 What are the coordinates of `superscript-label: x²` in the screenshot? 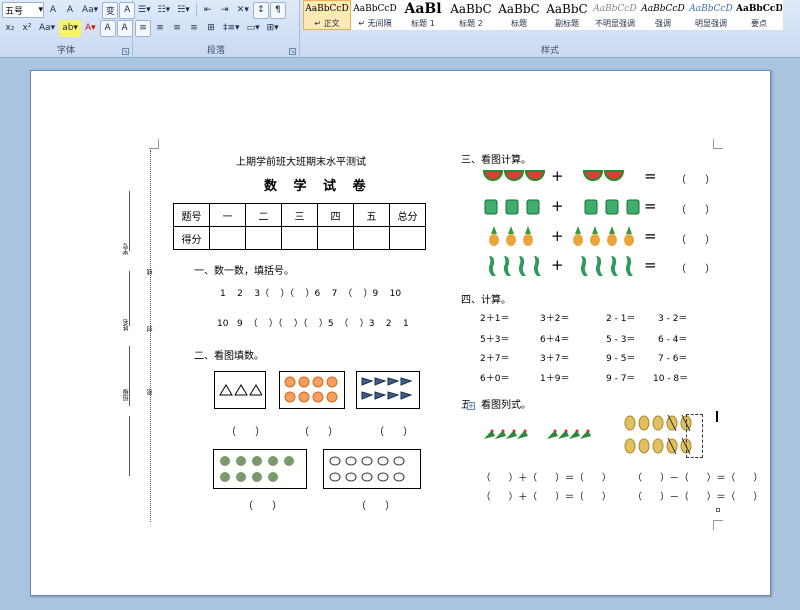 It's located at (27, 28).